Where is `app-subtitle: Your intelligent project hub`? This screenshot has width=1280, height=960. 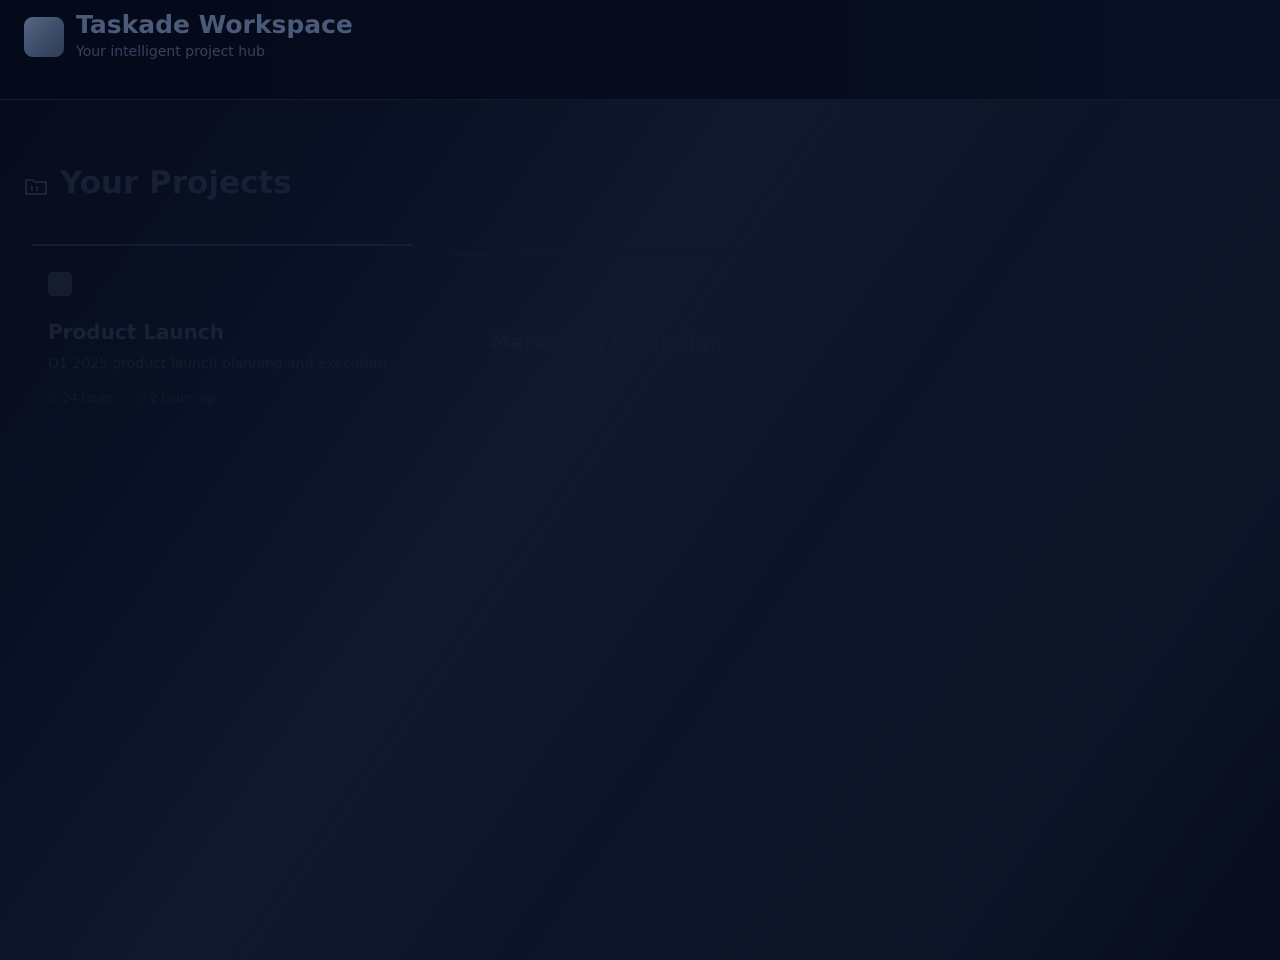 app-subtitle: Your intelligent project hub is located at coordinates (170, 52).